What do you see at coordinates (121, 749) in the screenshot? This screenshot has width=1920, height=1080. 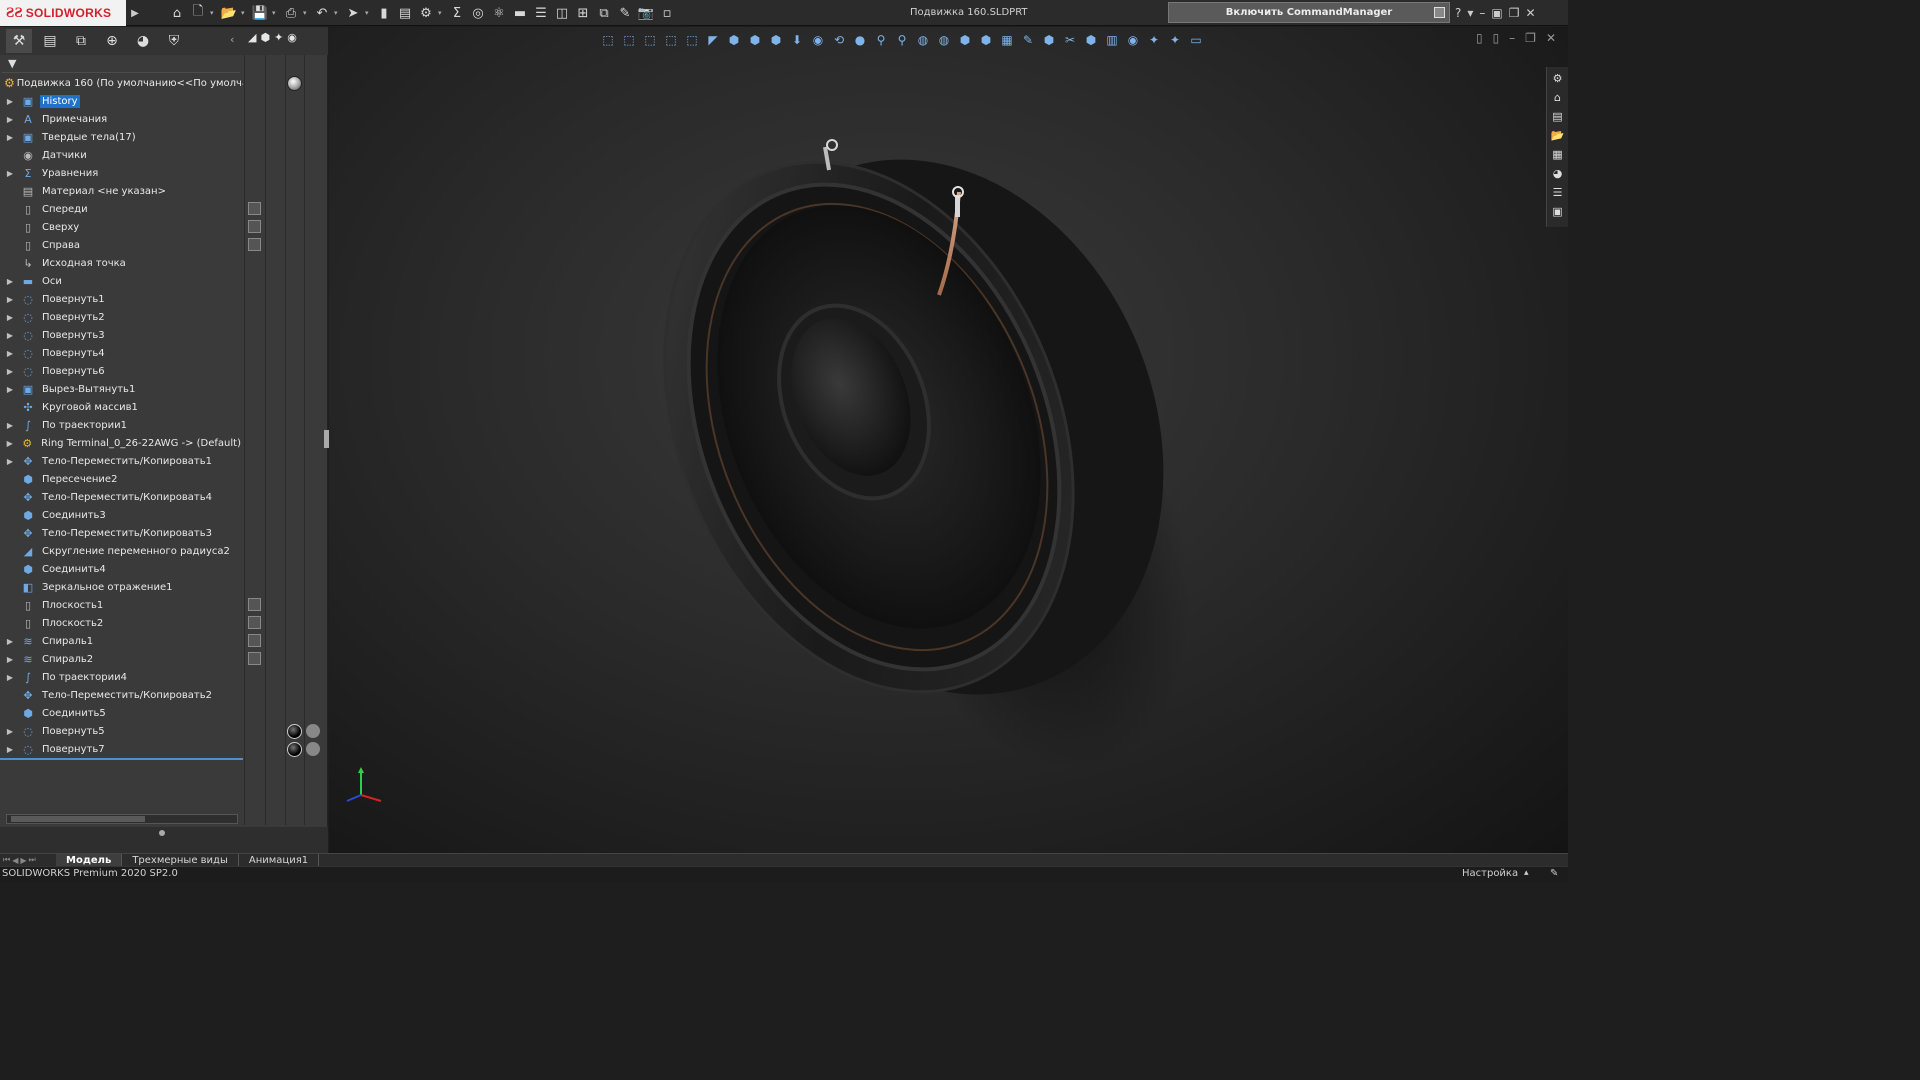 I see `tree-item: ▶ ◌ Повернуть7` at bounding box center [121, 749].